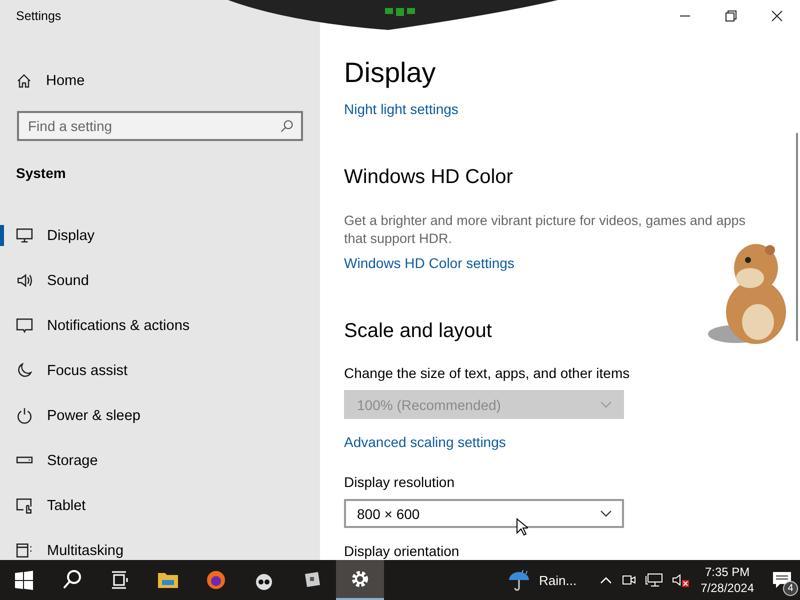 This screenshot has width=800, height=600. I want to click on sidebar-item: Focus assist, so click(160, 370).